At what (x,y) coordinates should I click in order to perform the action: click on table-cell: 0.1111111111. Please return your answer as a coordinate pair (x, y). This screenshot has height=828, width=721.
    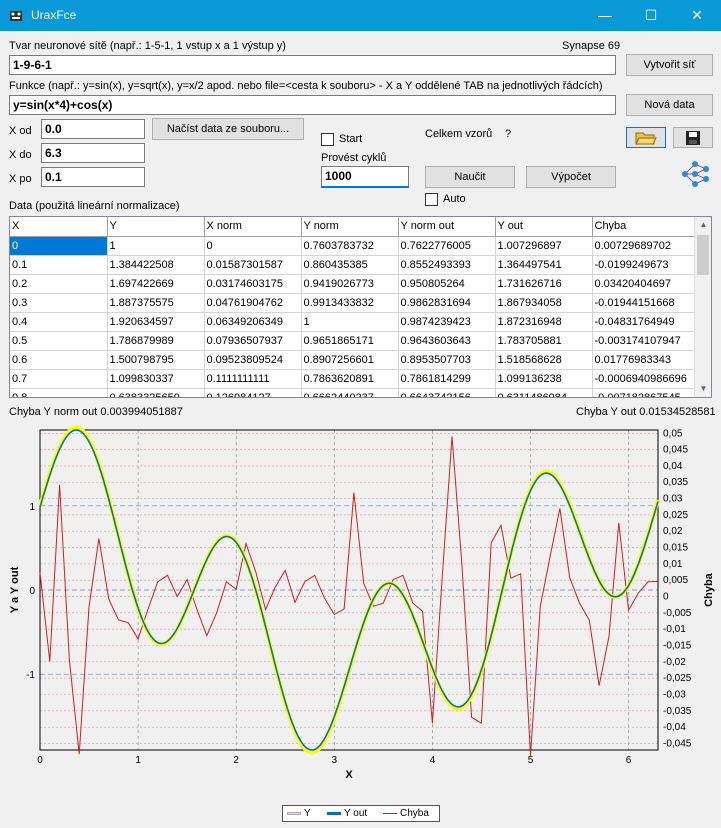
    Looking at the image, I should click on (253, 379).